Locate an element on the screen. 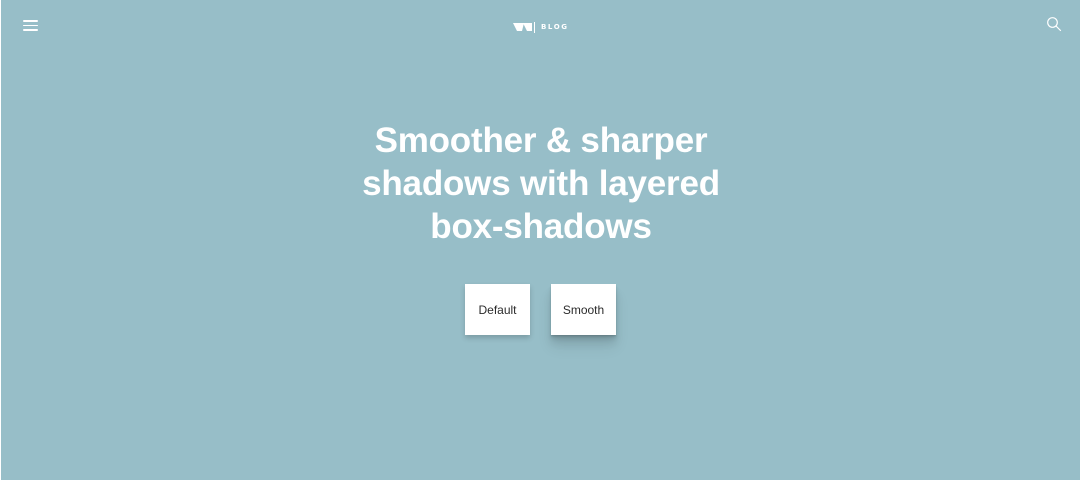  hamburger-menu-icon is located at coordinates (31, 25).